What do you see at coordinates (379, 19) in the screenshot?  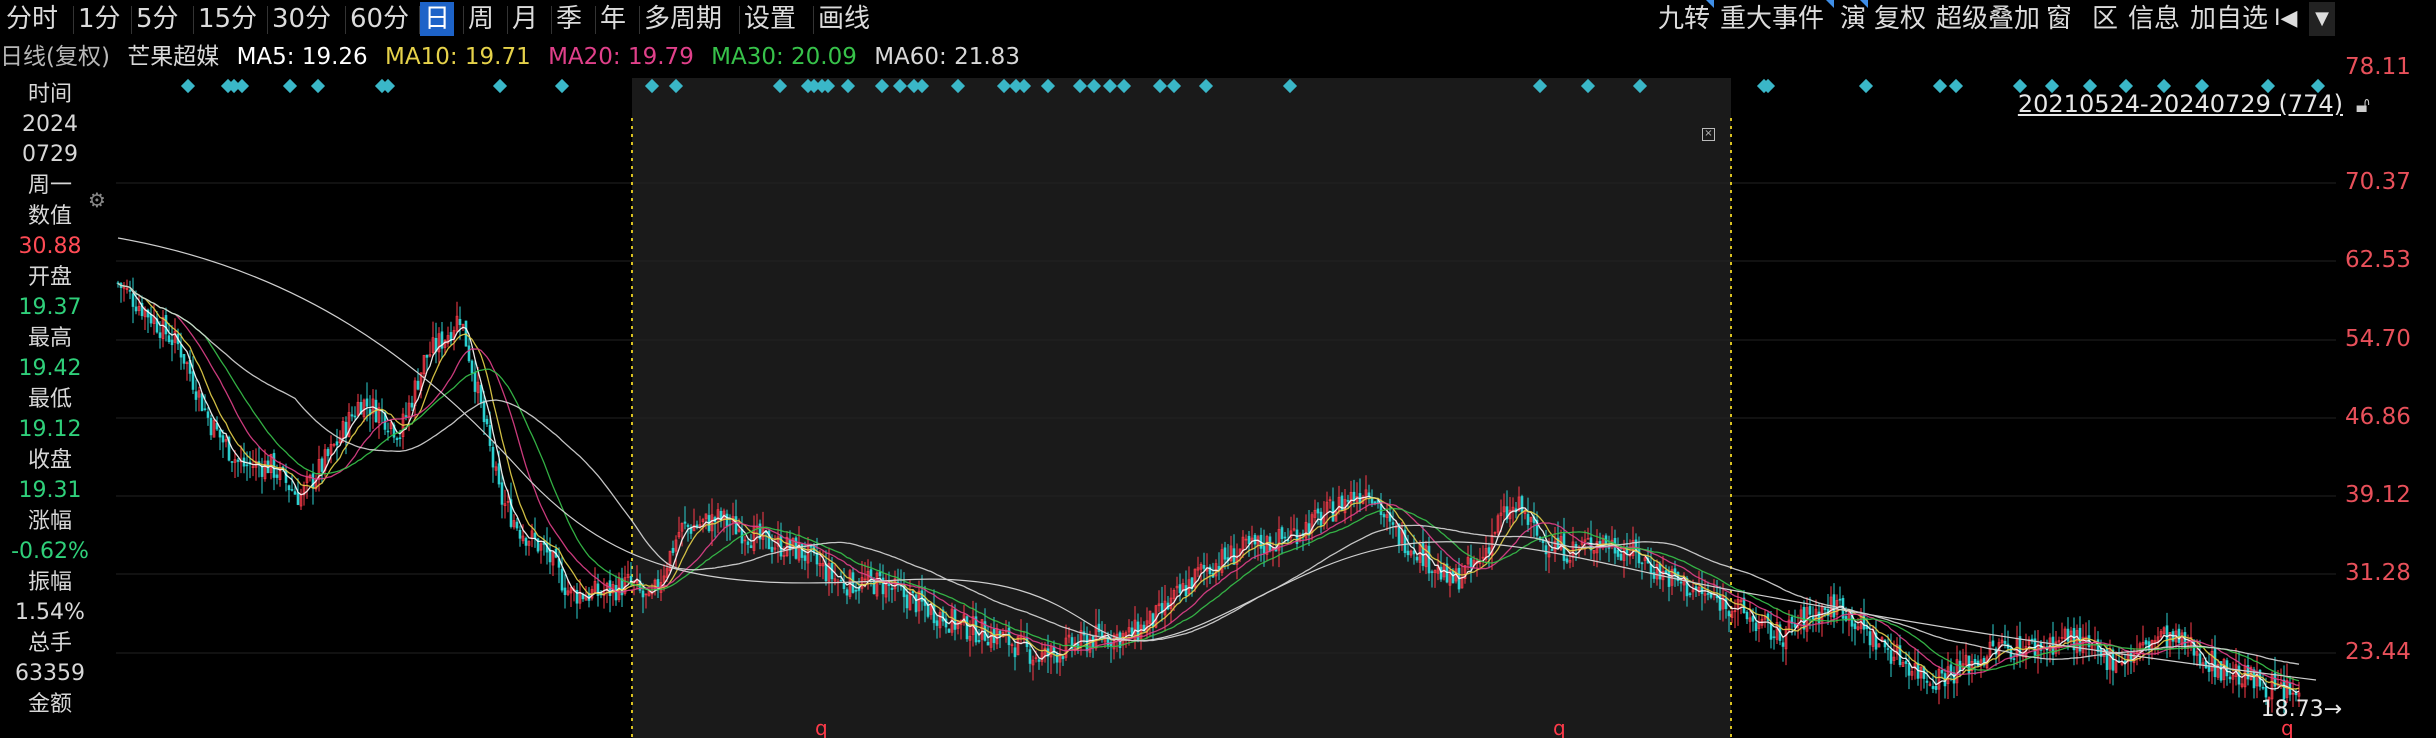 I see `period-tab-5: 60分` at bounding box center [379, 19].